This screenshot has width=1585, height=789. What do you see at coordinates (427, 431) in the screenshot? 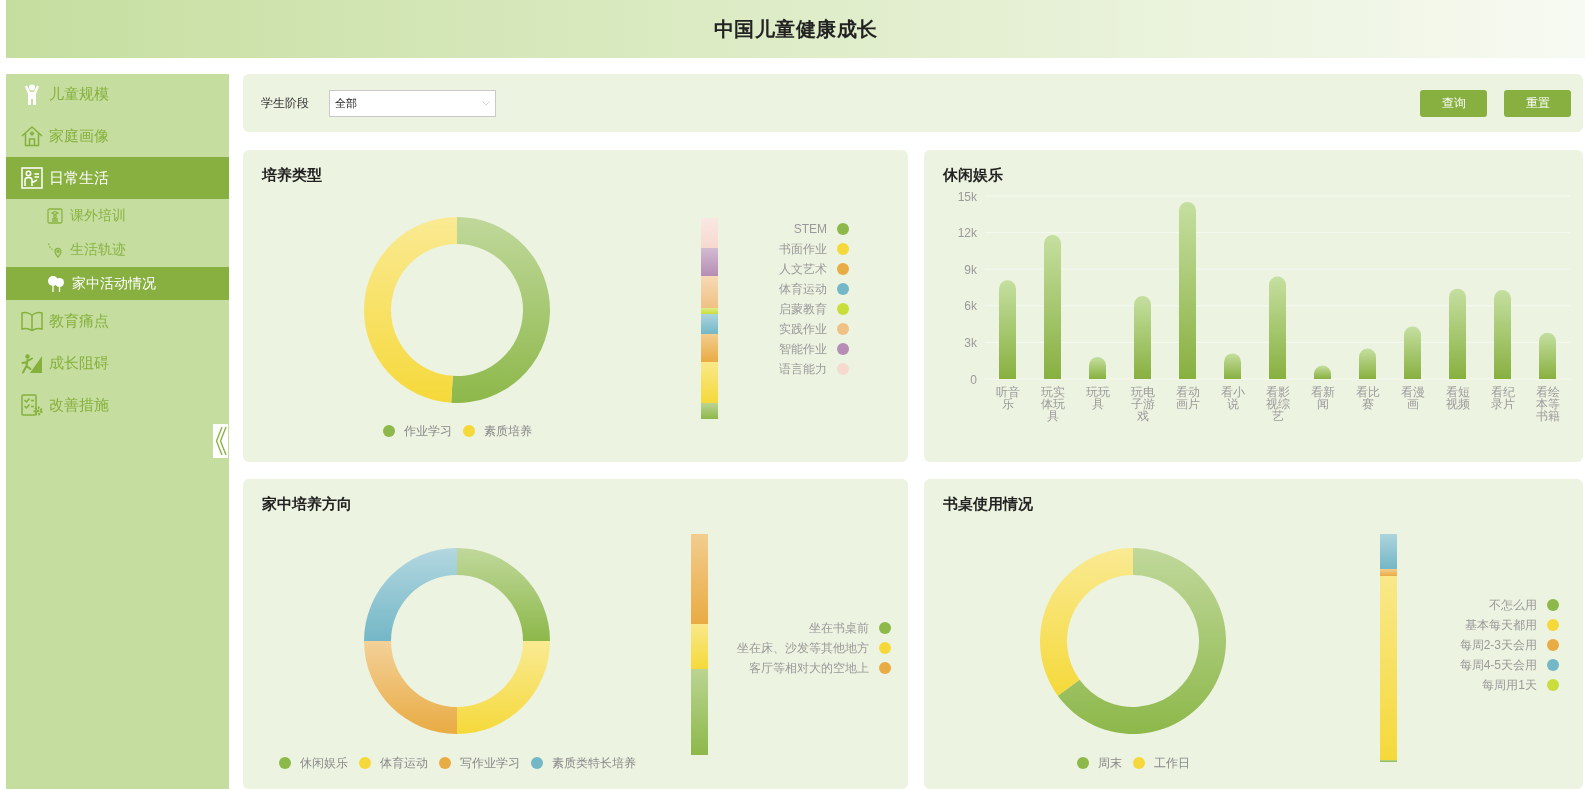
I see `legend-label: 作业学习` at bounding box center [427, 431].